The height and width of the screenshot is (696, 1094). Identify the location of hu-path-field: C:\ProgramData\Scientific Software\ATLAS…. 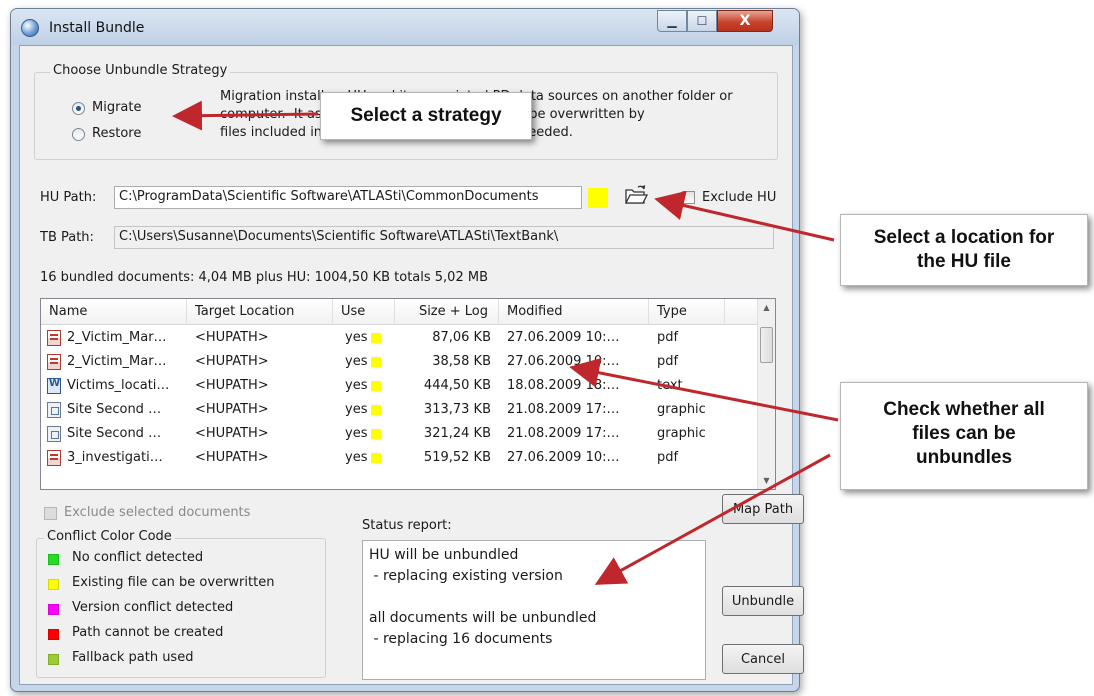
(348, 197).